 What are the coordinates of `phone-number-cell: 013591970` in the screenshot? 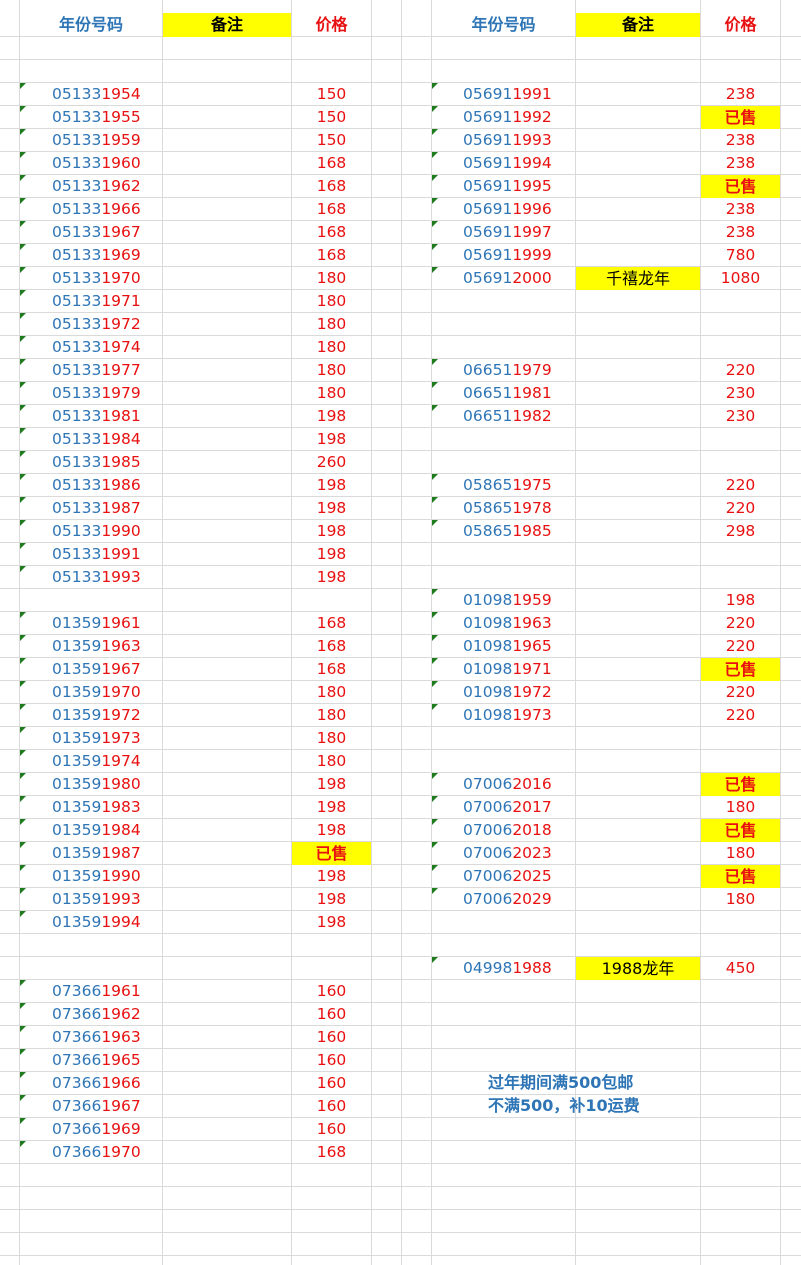 It's located at (96, 692).